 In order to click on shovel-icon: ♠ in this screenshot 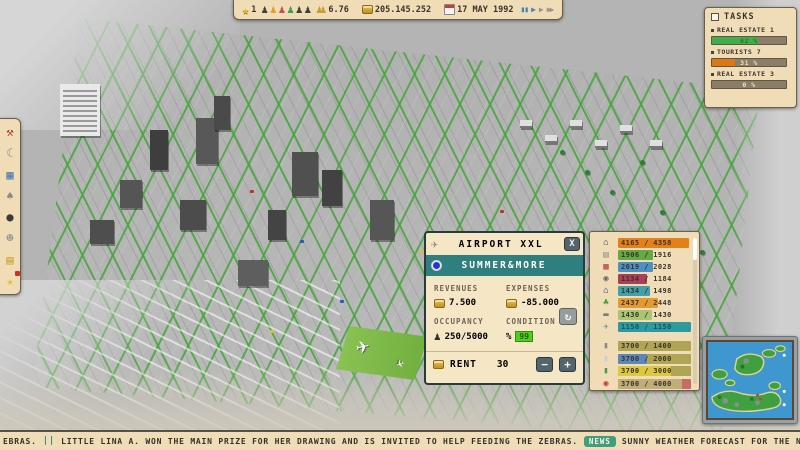, I will do `click(10, 195)`.